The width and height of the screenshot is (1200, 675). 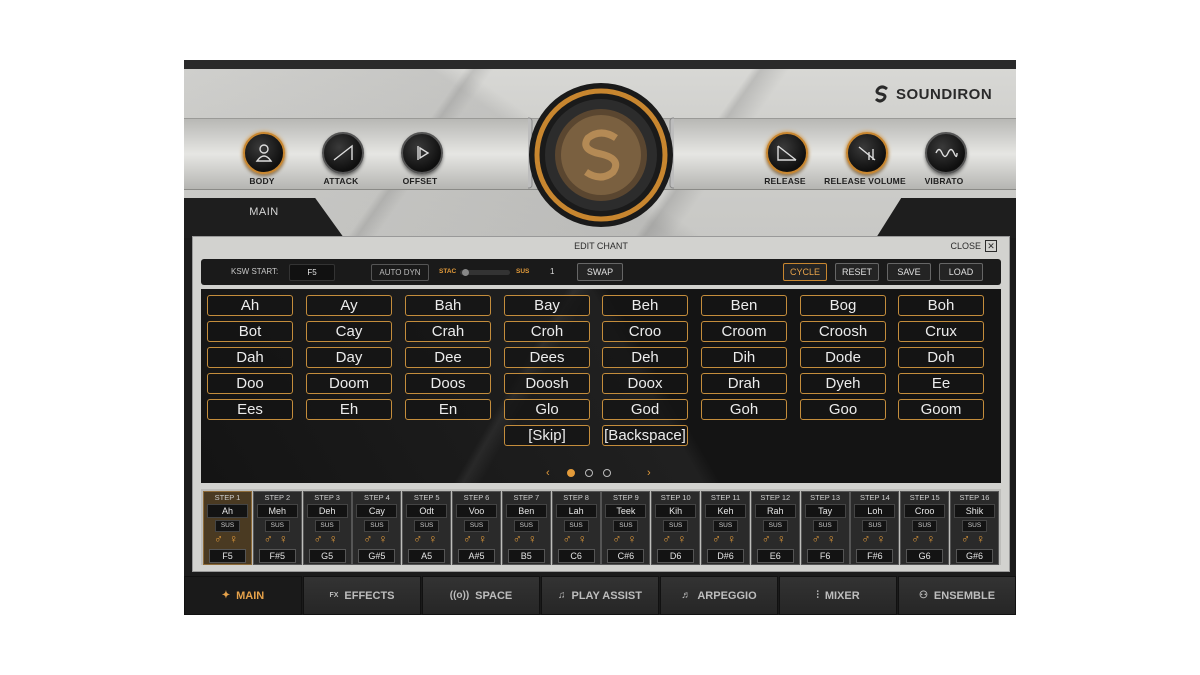 I want to click on save-button: SAVE, so click(x=909, y=272).